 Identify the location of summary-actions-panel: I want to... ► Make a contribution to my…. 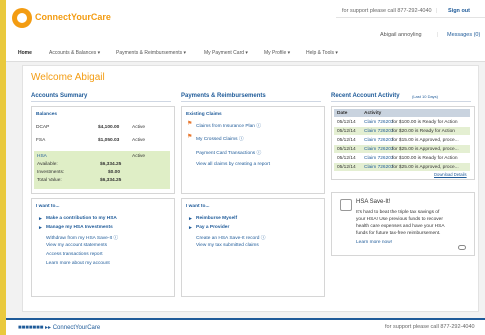
(103, 247).